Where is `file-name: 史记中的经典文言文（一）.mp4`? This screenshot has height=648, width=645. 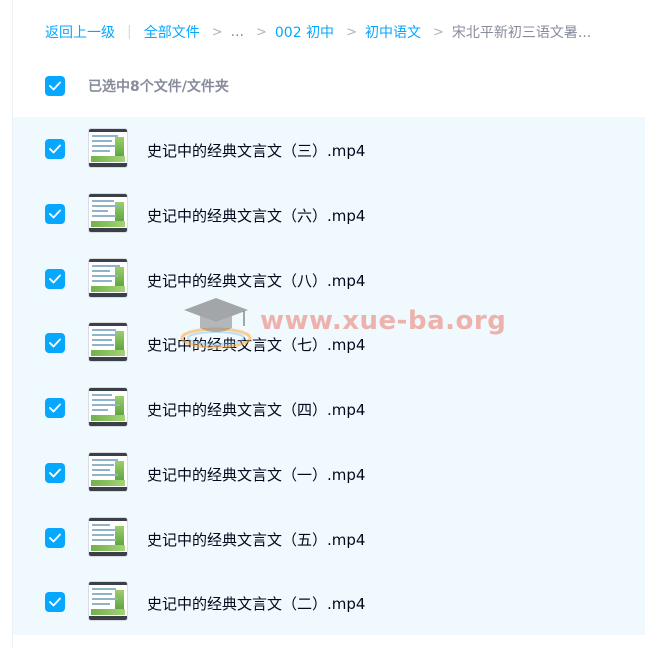 file-name: 史记中的经典文言文（一）.mp4 is located at coordinates (256, 474).